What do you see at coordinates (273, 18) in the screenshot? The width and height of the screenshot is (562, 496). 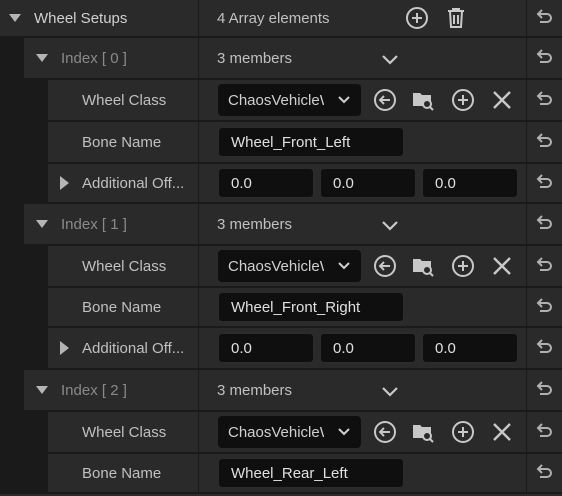 I see `array-count-text: 4 Array elements` at bounding box center [273, 18].